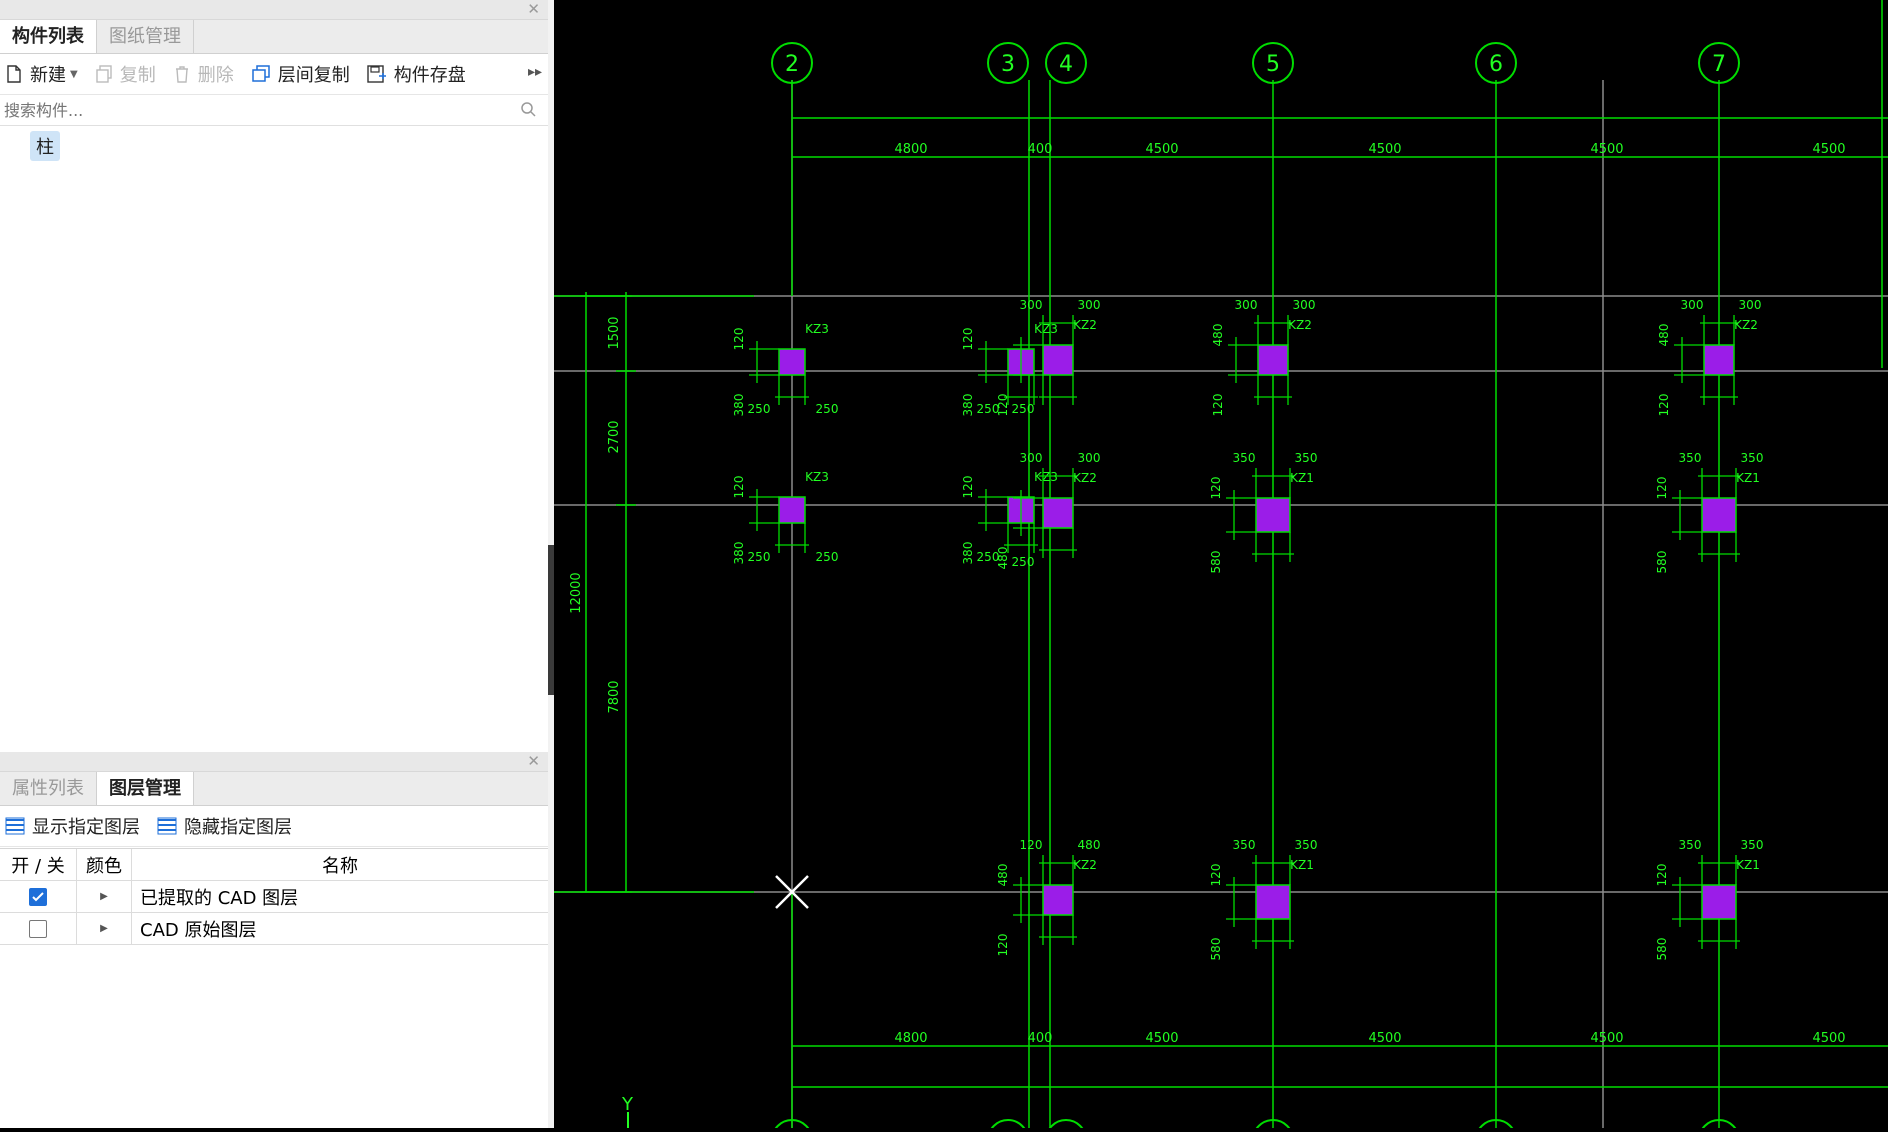  Describe the element at coordinates (215, 75) in the screenshot. I see `delete-label: 删除` at that location.